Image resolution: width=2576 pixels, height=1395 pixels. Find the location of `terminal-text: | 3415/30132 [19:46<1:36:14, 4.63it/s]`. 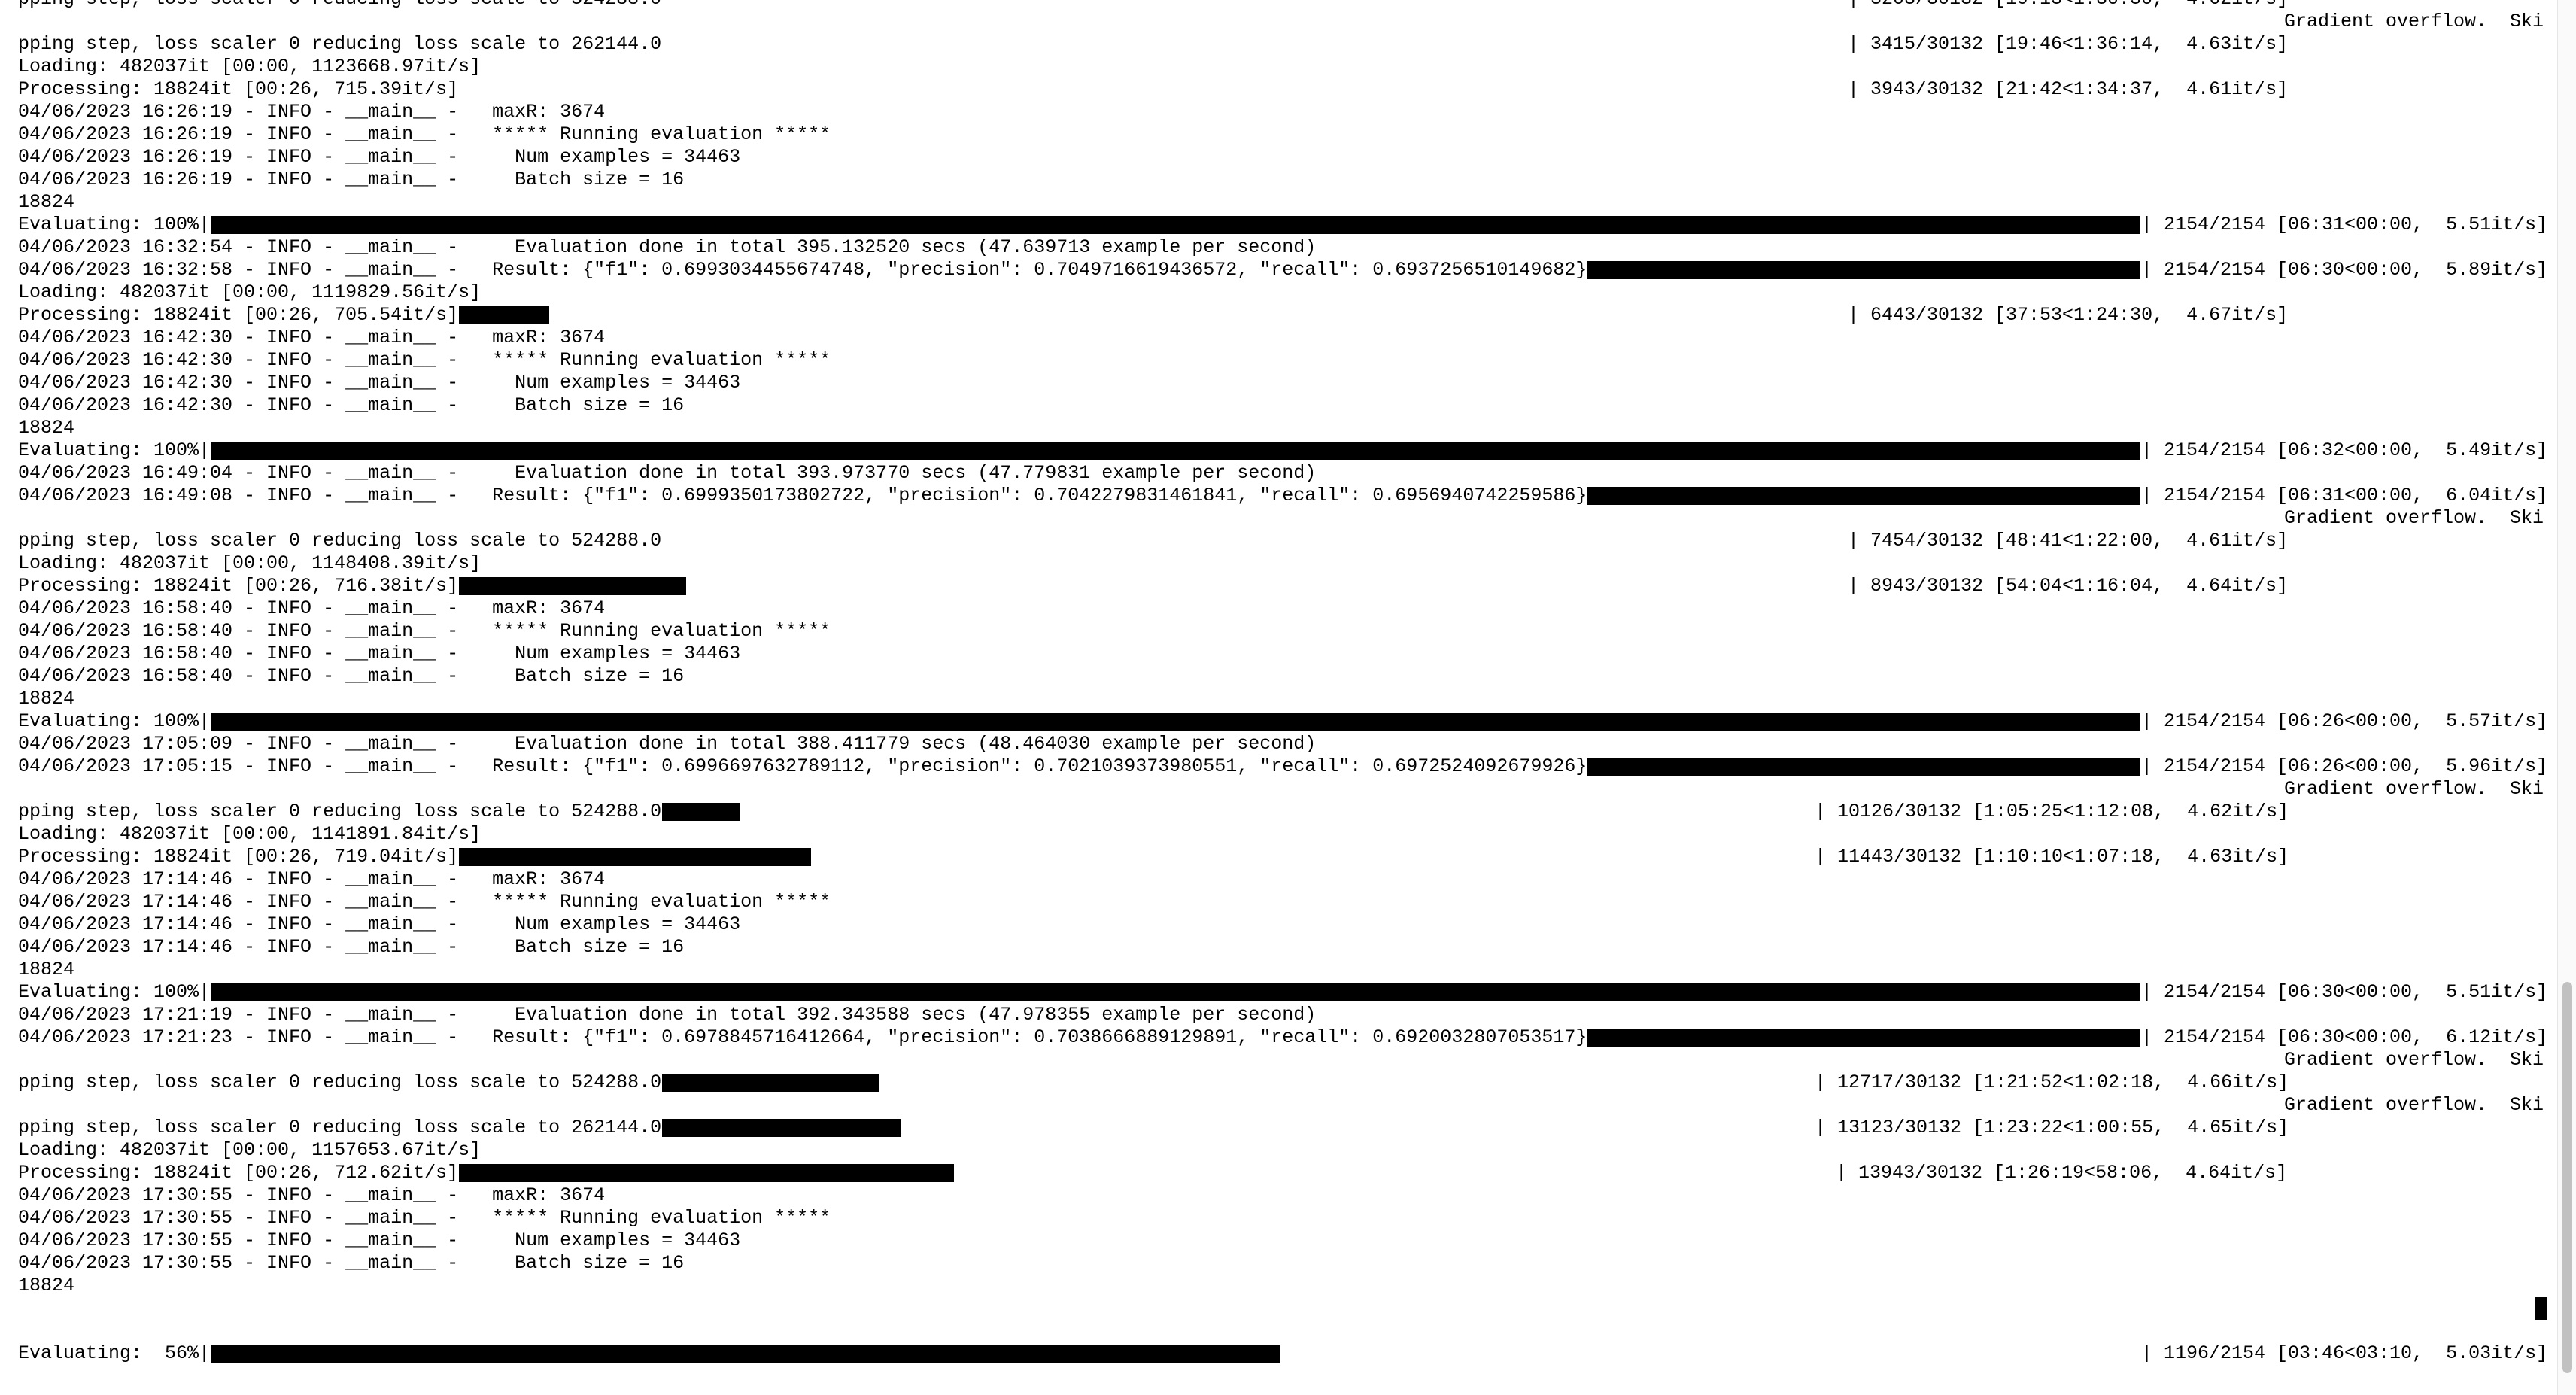

terminal-text: | 3415/30132 [19:46<1:36:14, 4.63it/s] is located at coordinates (2069, 44).